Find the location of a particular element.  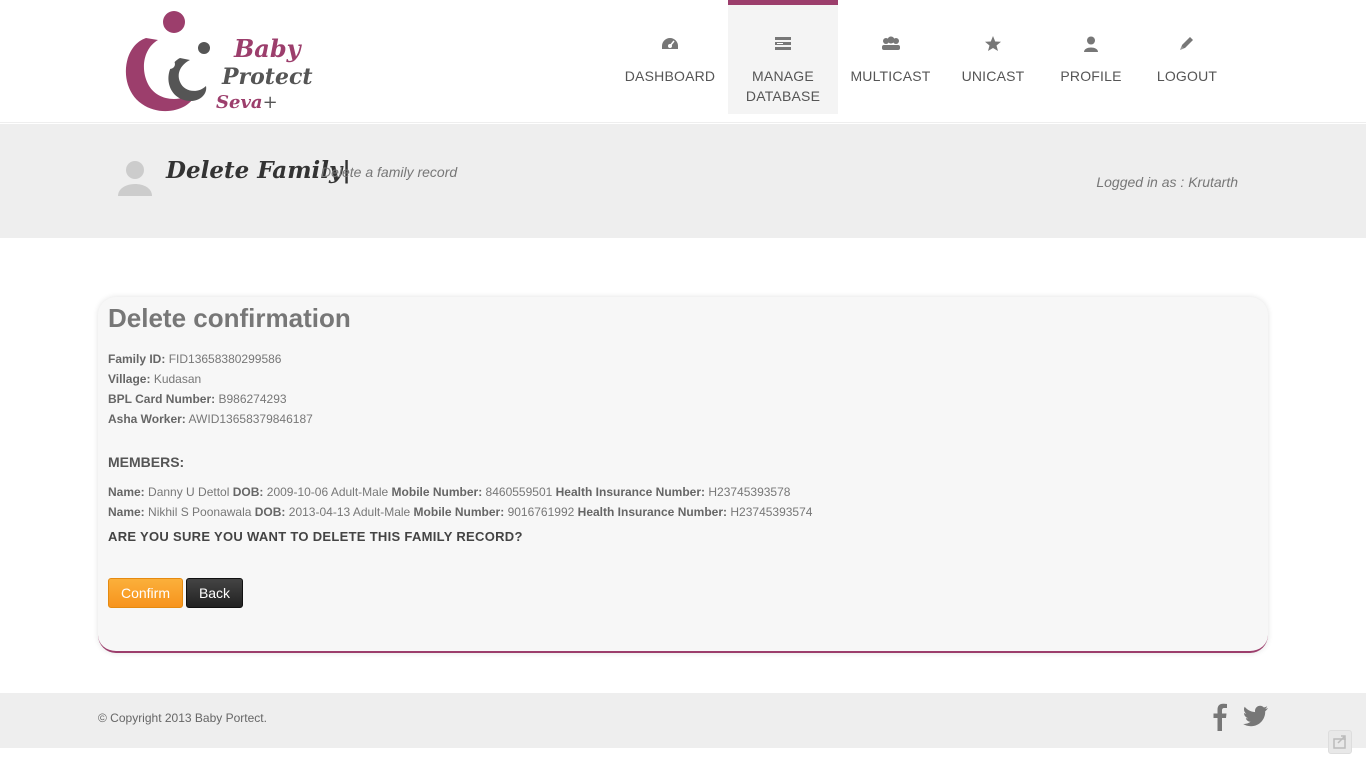

star-icon is located at coordinates (993, 47).